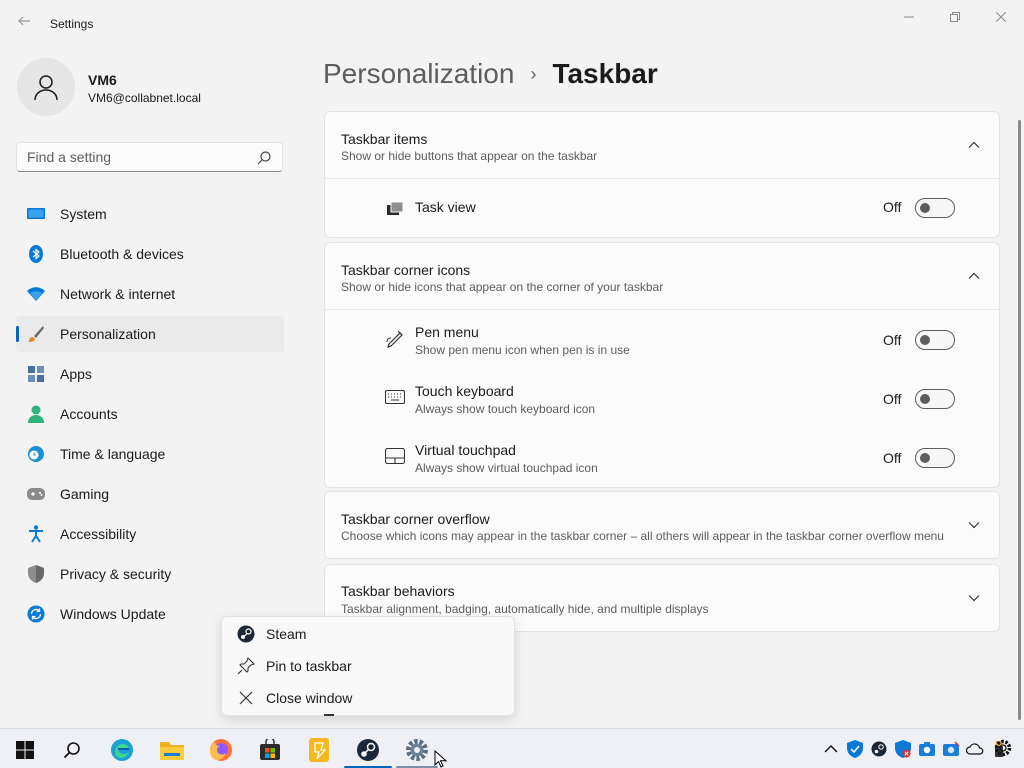  What do you see at coordinates (72, 750) in the screenshot?
I see `taskbar-search-button` at bounding box center [72, 750].